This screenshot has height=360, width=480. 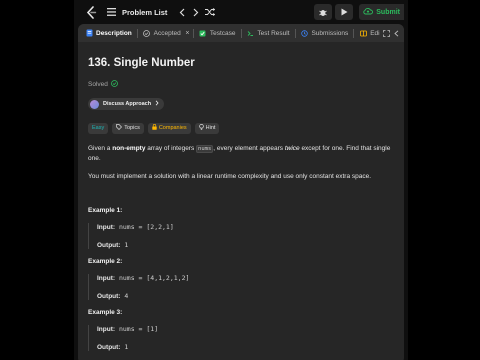 What do you see at coordinates (210, 12) in the screenshot?
I see `shuffle-icon` at bounding box center [210, 12].